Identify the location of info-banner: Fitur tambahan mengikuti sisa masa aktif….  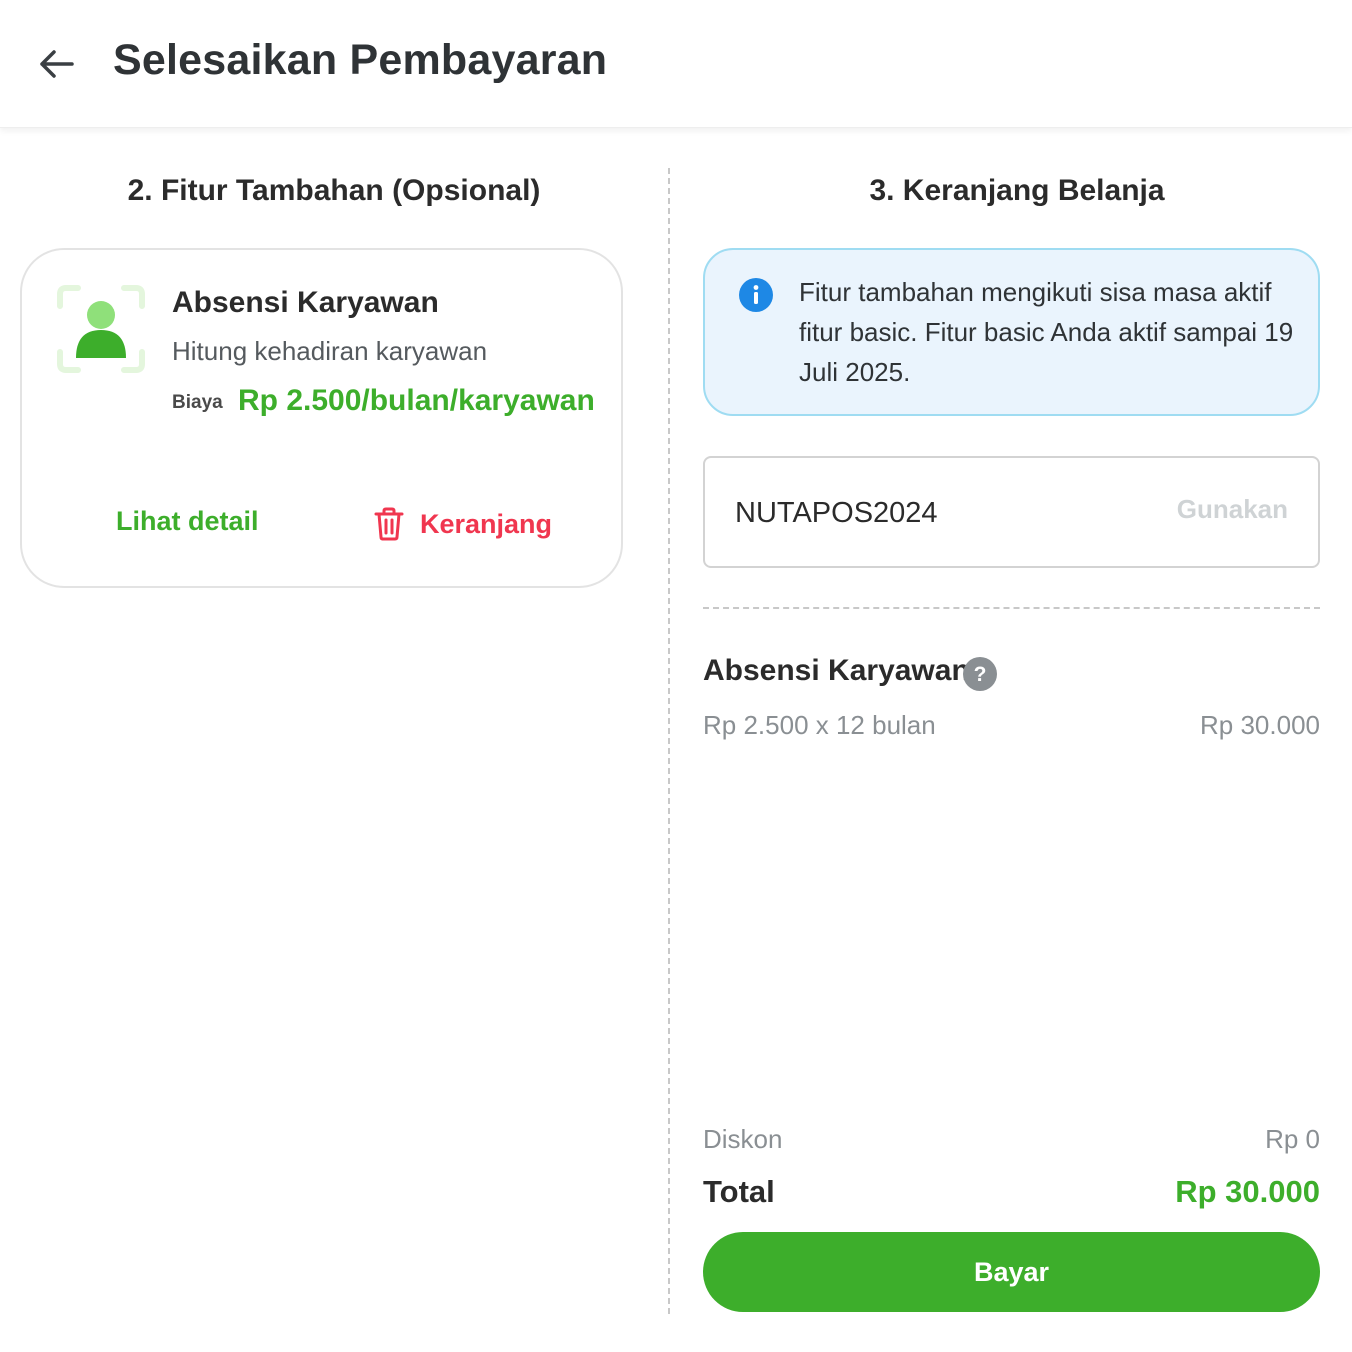
(1011, 332).